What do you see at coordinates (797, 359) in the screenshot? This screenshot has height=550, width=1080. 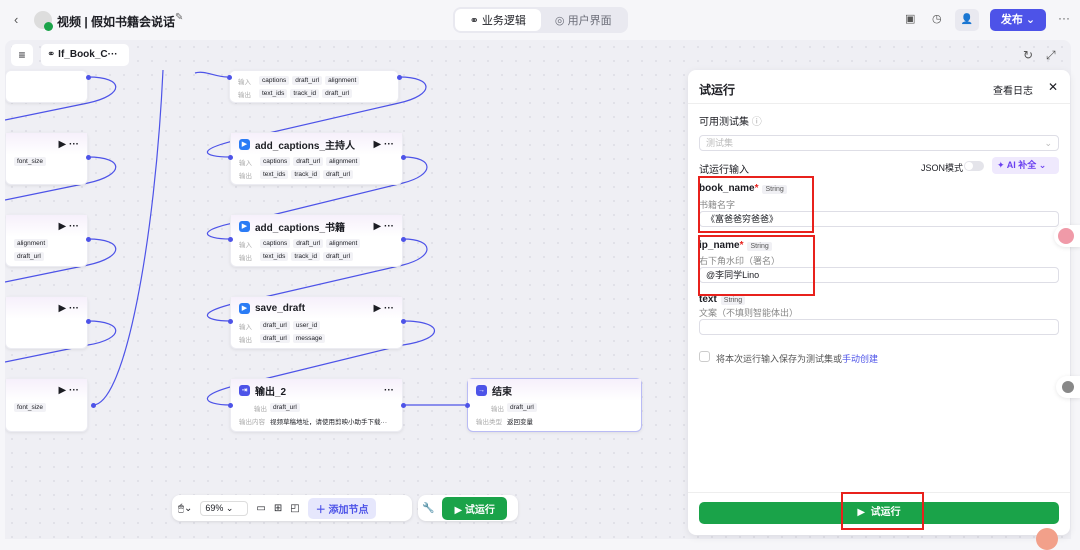 I see `save-testset-label: 将本次运行输入保存为测试集或手动创建` at bounding box center [797, 359].